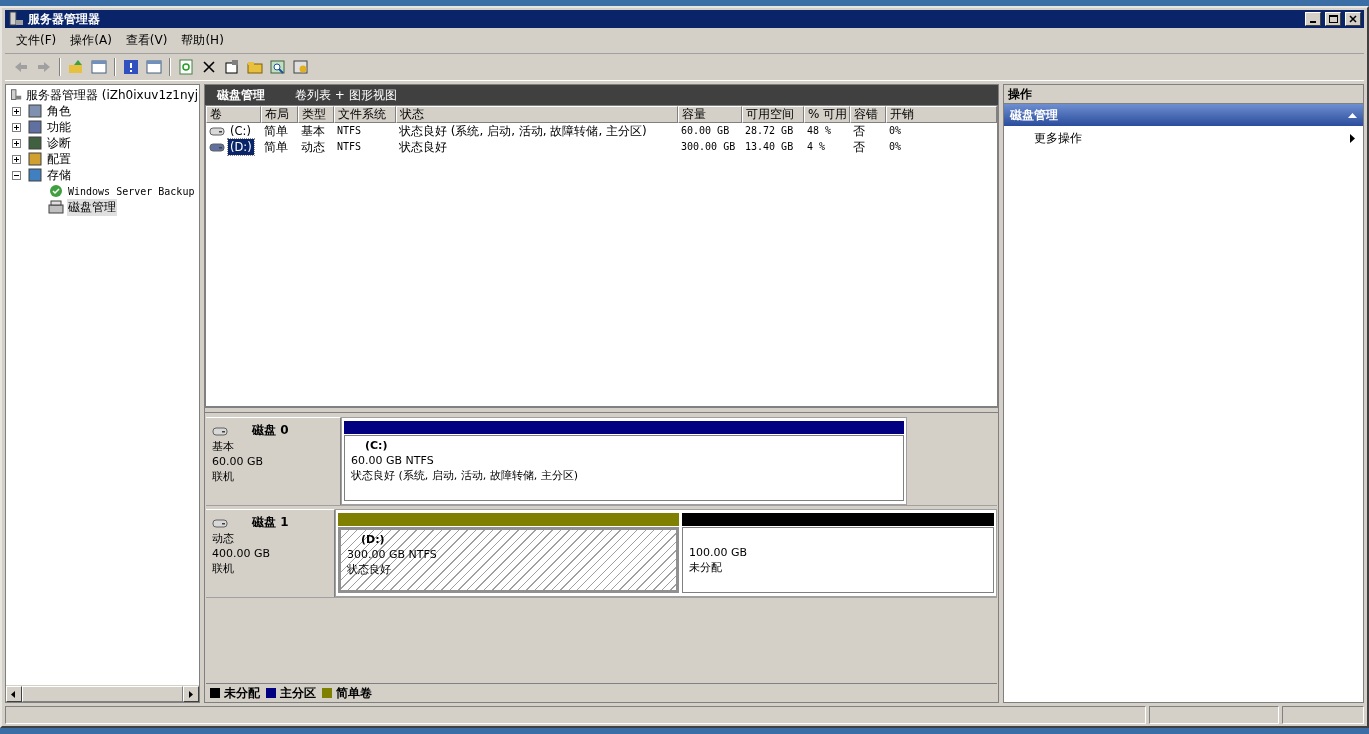  What do you see at coordinates (241, 147) in the screenshot?
I see `volume-name: (D:)` at bounding box center [241, 147].